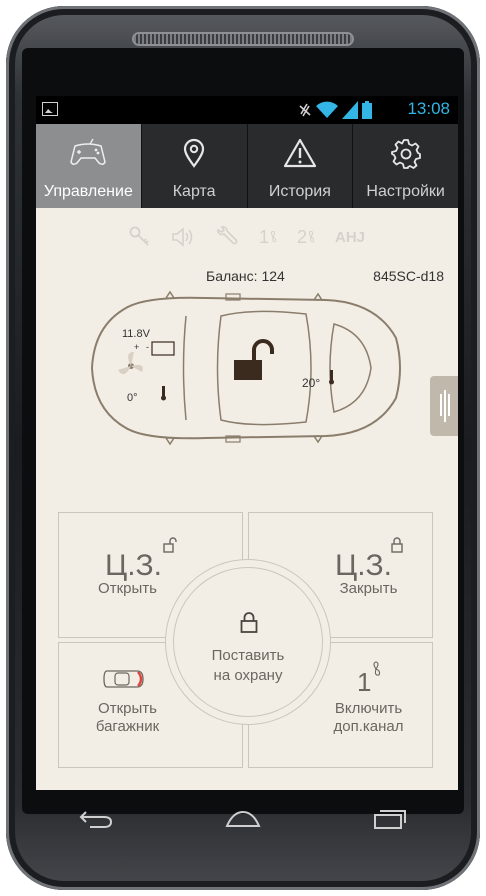 This screenshot has width=486, height=896. I want to click on back-button, so click(96, 819).